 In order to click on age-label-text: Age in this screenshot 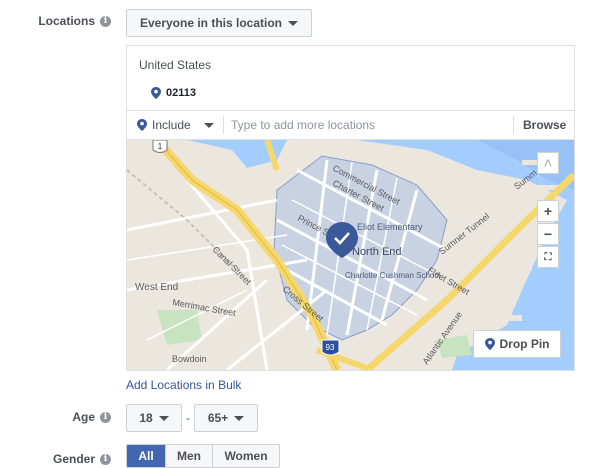, I will do `click(83, 417)`.